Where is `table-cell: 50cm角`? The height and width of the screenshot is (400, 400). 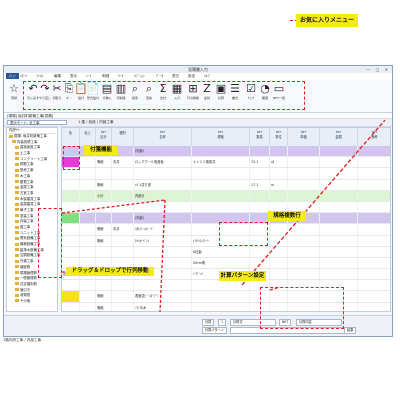
table-cell: 50cm角 is located at coordinates (221, 263).